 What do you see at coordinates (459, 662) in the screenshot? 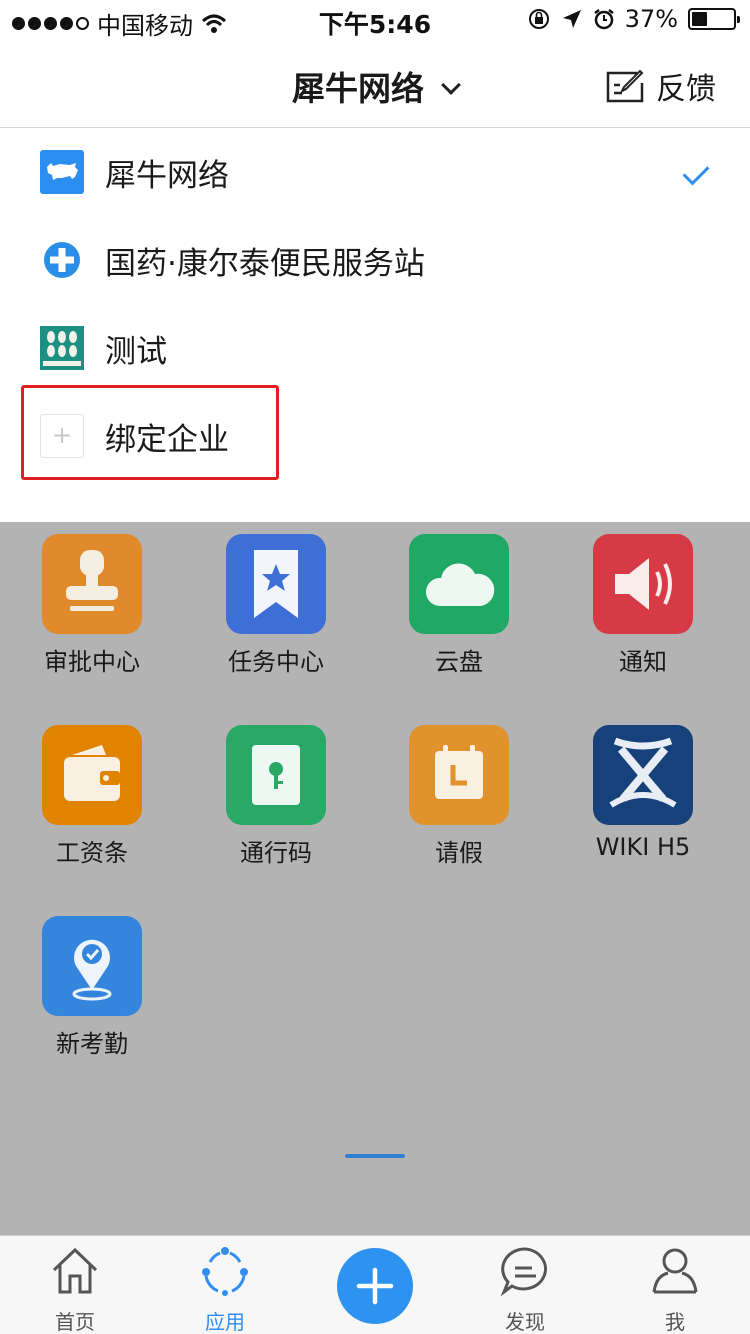
I see `app-label: 云盘` at bounding box center [459, 662].